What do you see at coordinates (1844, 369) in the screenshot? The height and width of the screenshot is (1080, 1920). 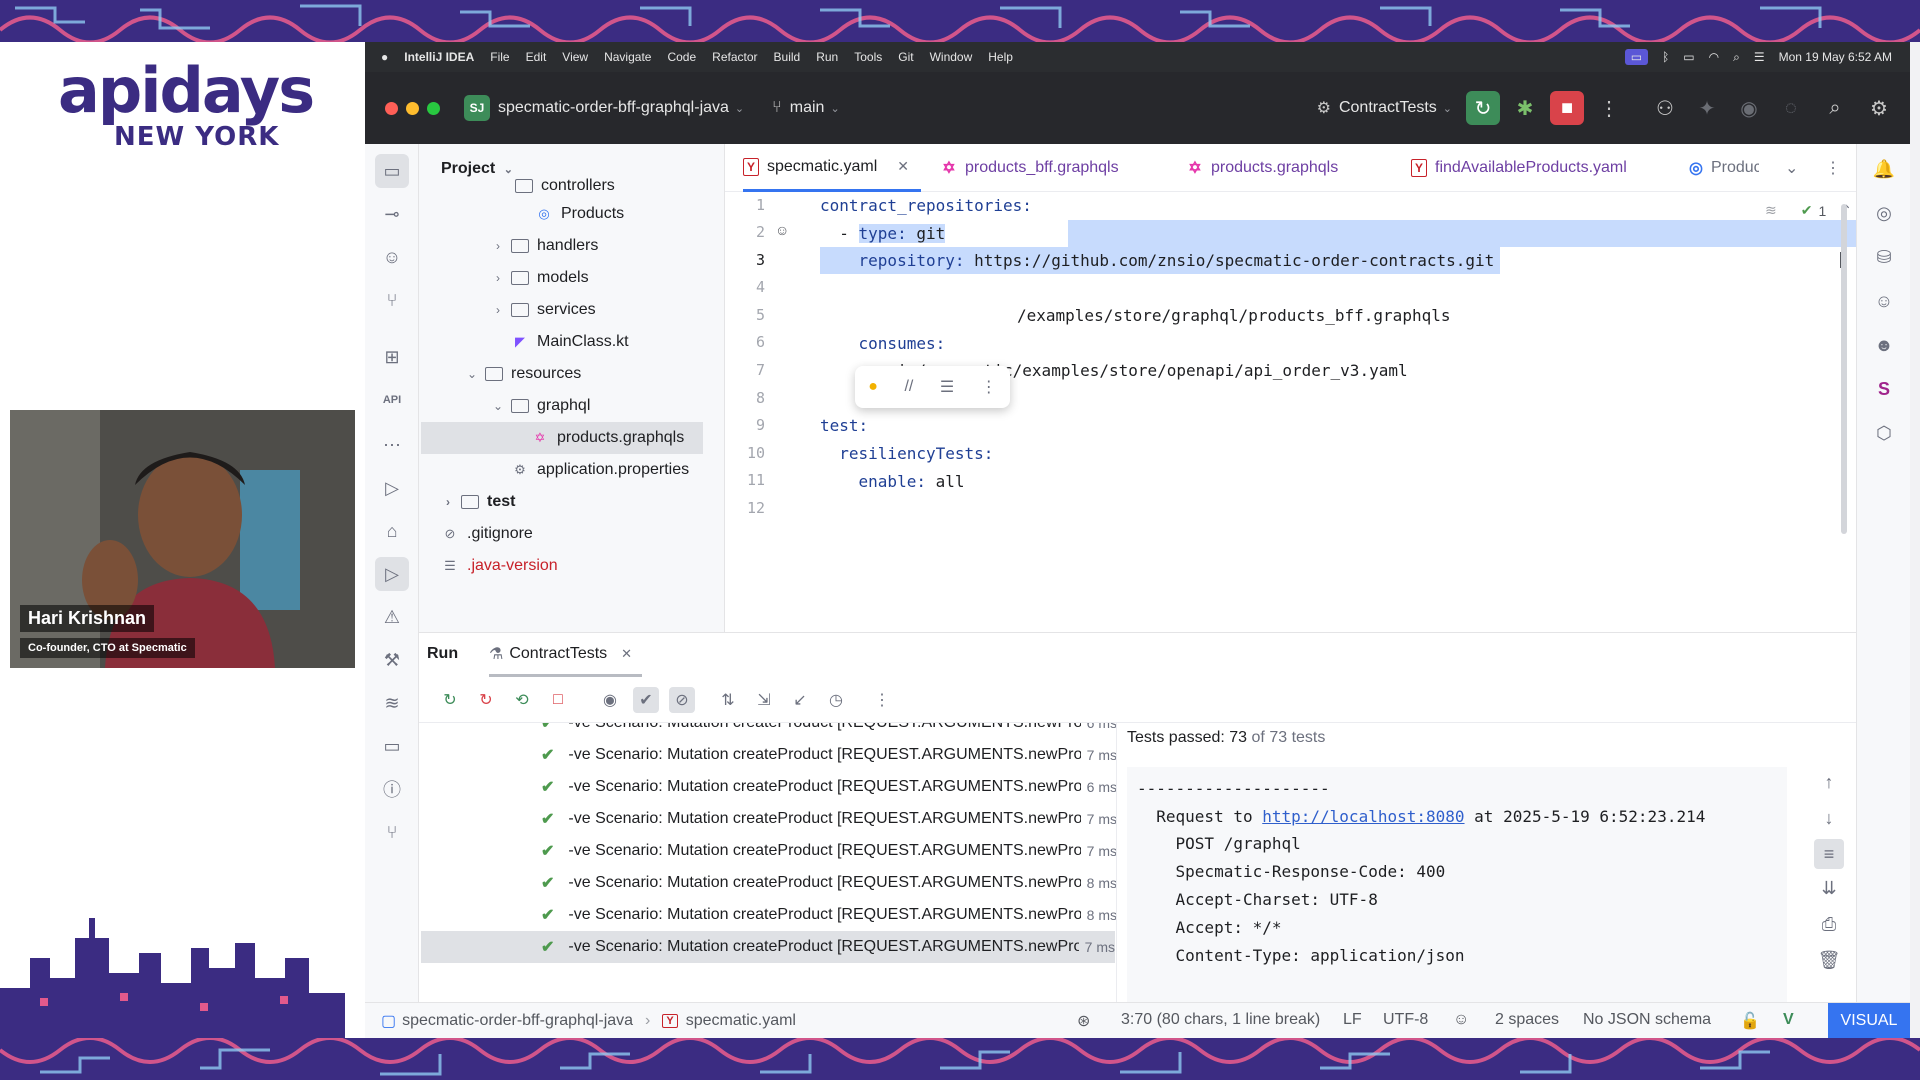 I see `editor-scrollbar` at bounding box center [1844, 369].